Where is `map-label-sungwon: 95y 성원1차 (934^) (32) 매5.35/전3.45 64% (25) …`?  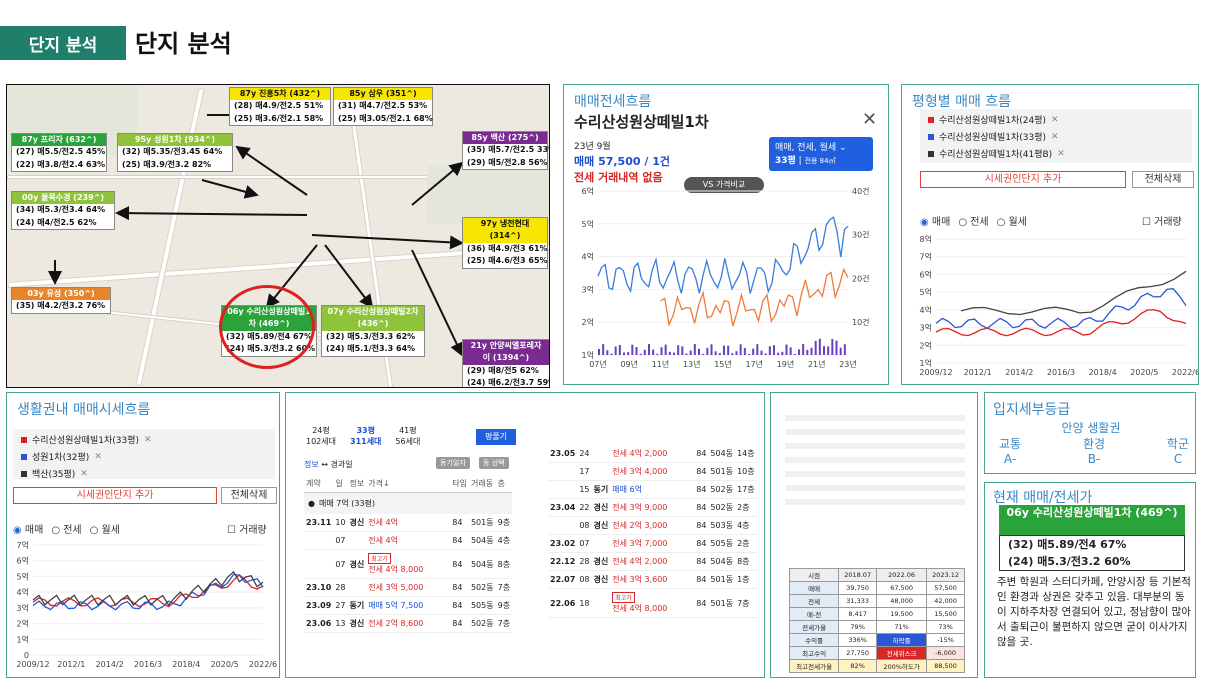 map-label-sungwon: 95y 성원1차 (934^) (32) 매5.35/전3.45 64% (25) … is located at coordinates (175, 153).